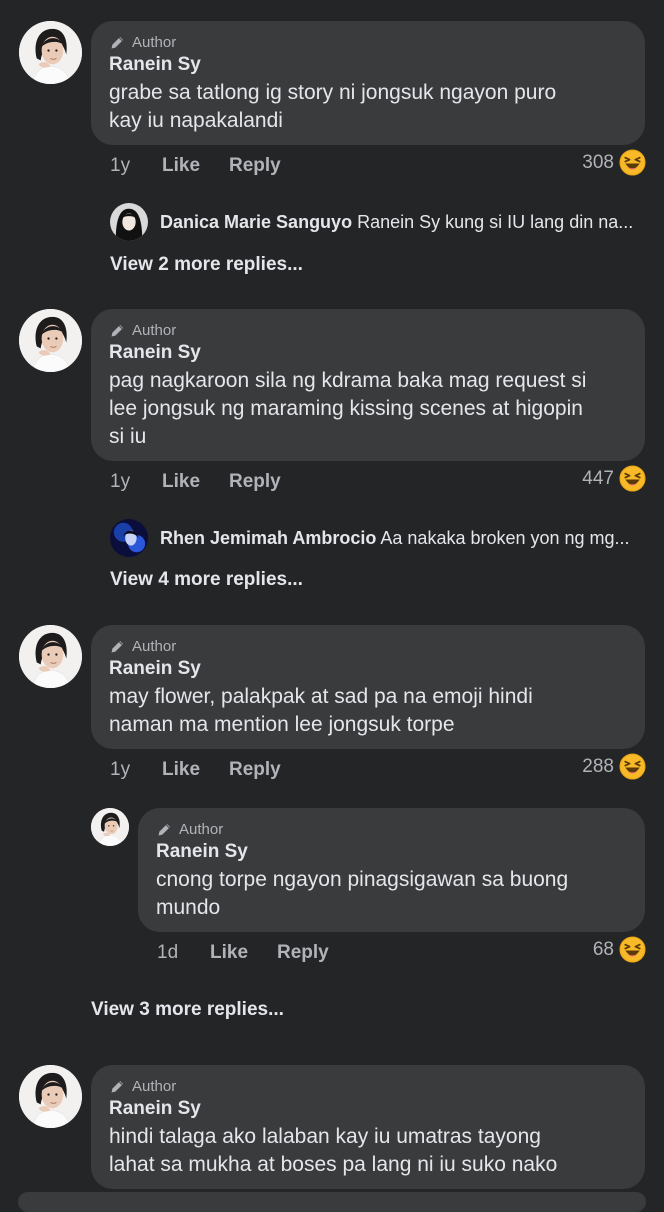  I want to click on comment-text-line: si iu, so click(128, 436).